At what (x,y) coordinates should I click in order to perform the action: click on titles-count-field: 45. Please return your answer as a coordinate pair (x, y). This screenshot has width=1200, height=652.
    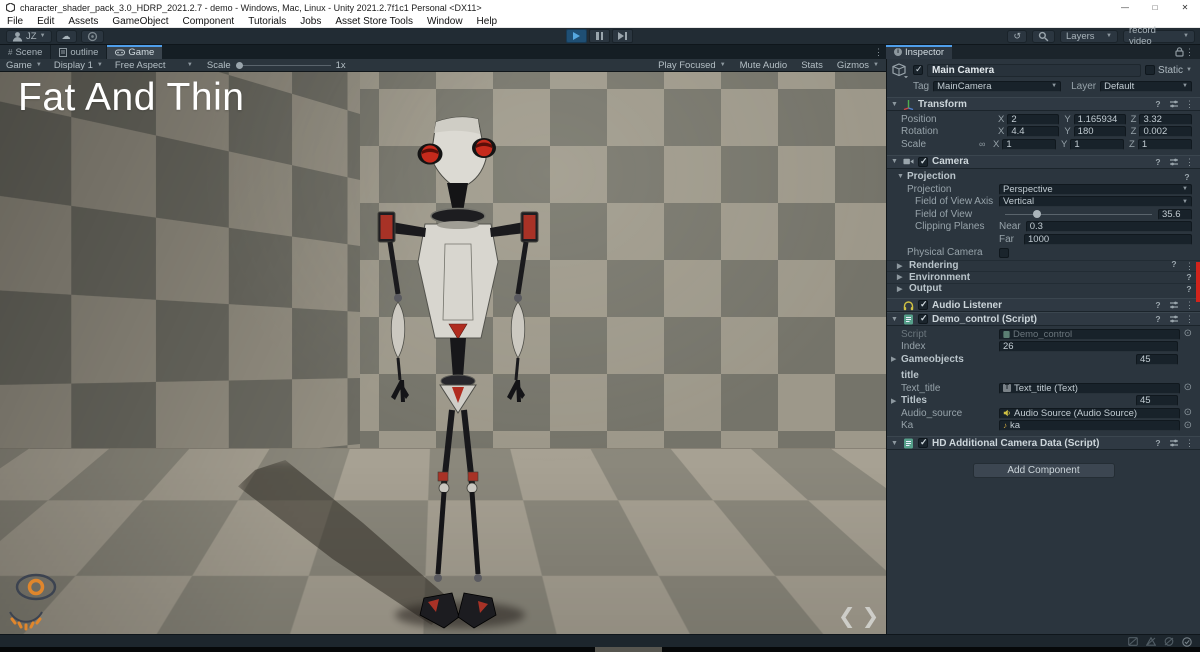
    Looking at the image, I should click on (1157, 401).